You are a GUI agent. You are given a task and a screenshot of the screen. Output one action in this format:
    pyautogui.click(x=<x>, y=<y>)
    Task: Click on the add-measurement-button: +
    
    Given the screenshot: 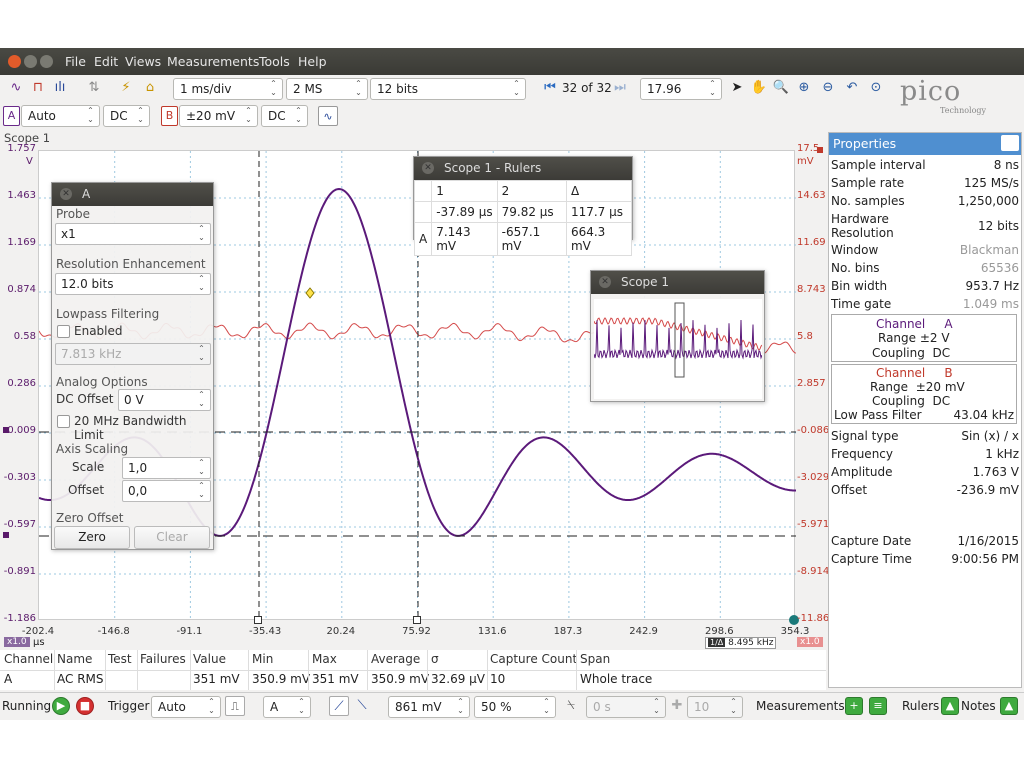 What is the action you would take?
    pyautogui.click(x=854, y=706)
    